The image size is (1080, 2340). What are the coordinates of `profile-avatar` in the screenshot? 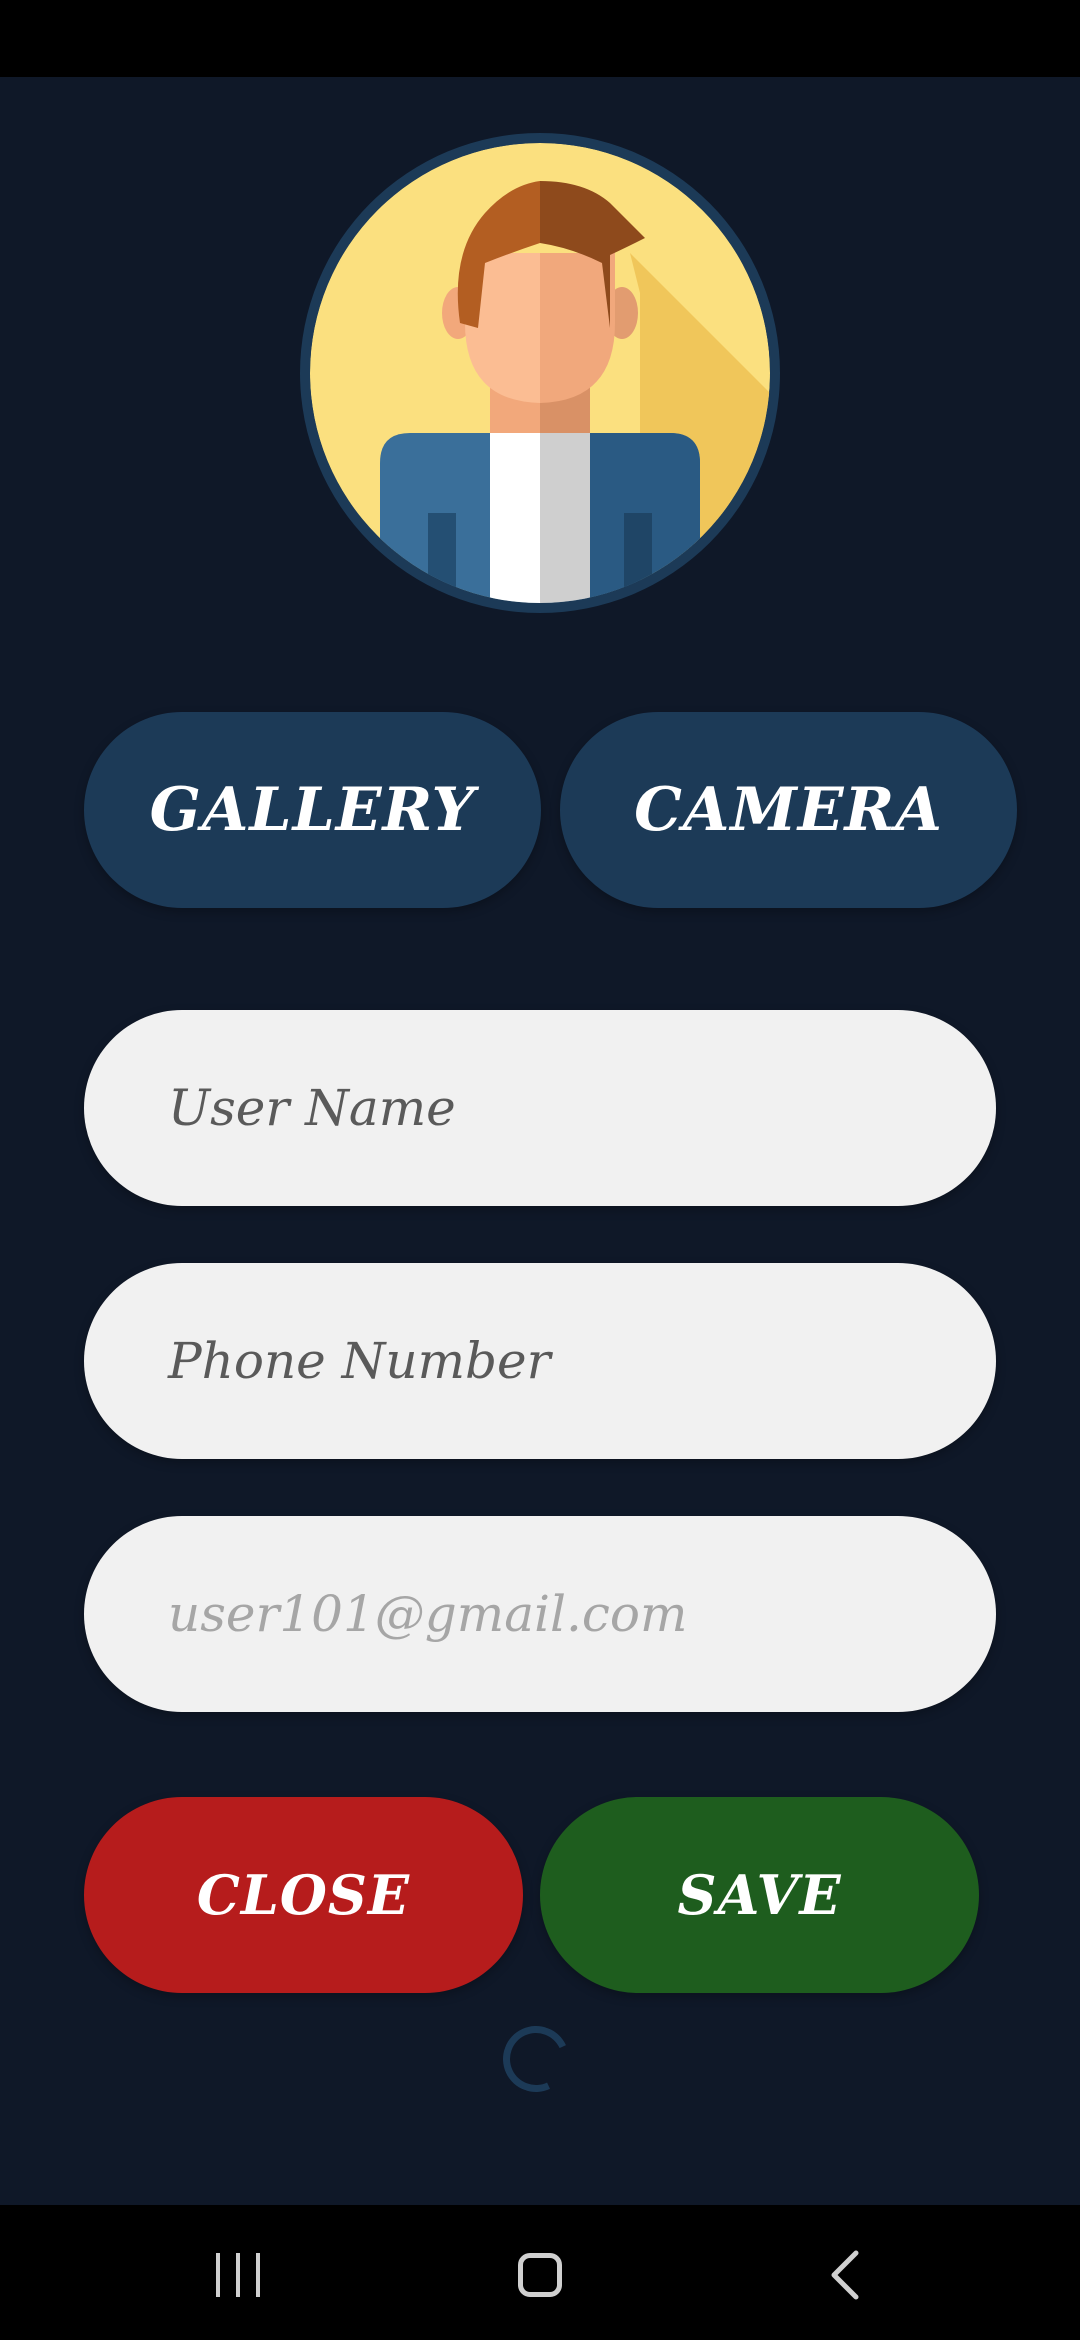 It's located at (540, 373).